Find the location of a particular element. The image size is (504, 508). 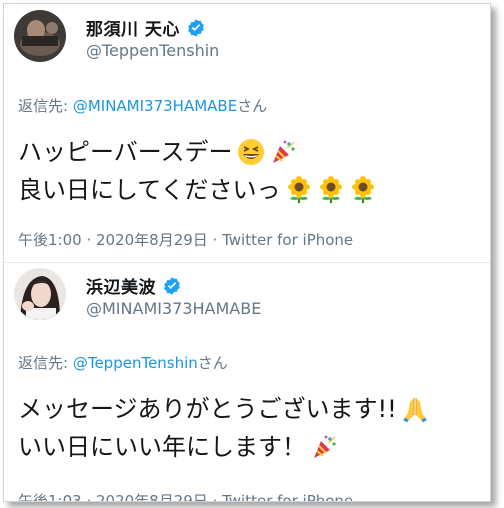

tweet-timestamp: 午後1:03 · 2020年8月29日 · Twitter for iPhone is located at coordinates (185, 495).